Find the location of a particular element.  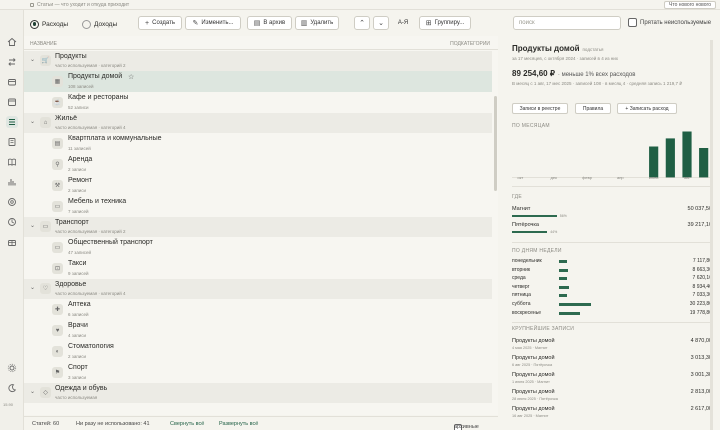

category-item: ⚒ Ремонт 2 записи is located at coordinates (258, 185).